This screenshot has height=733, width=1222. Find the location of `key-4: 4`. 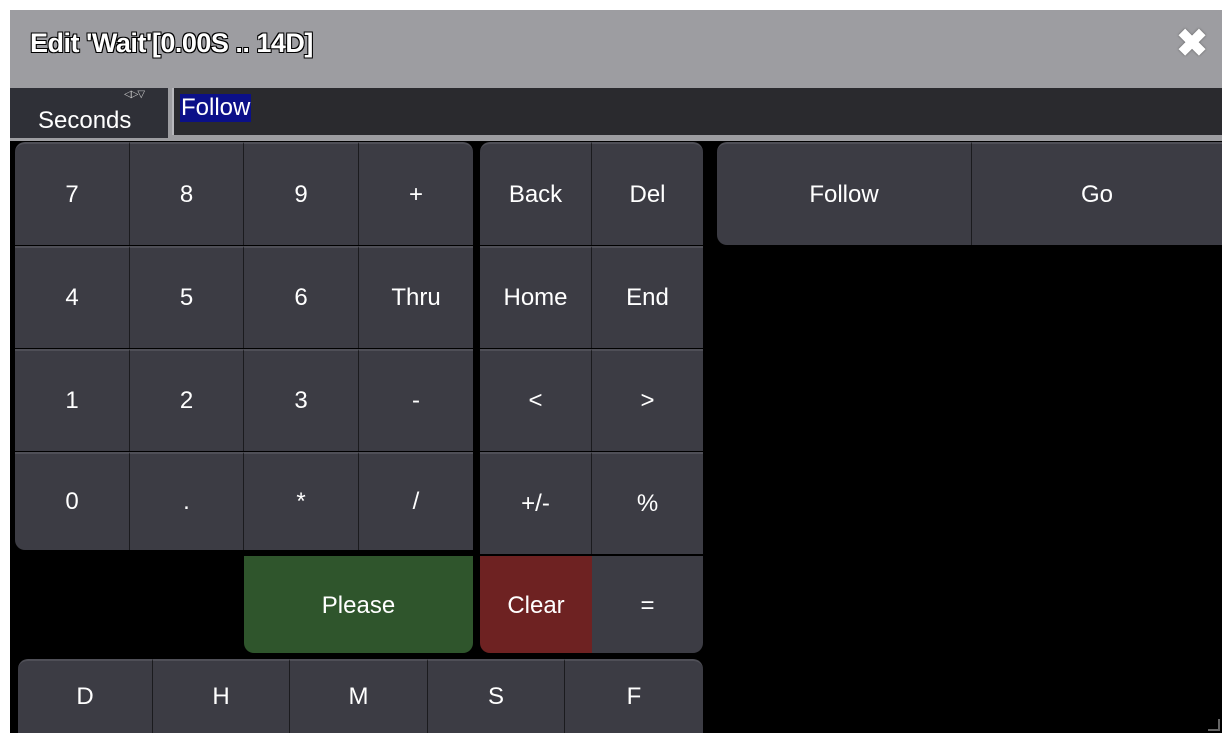

key-4: 4 is located at coordinates (72, 297).